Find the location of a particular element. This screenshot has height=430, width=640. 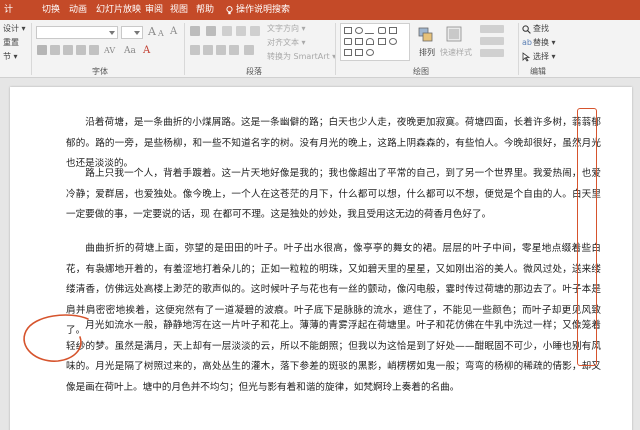

replace-button: 替换 ▾ is located at coordinates (544, 43).